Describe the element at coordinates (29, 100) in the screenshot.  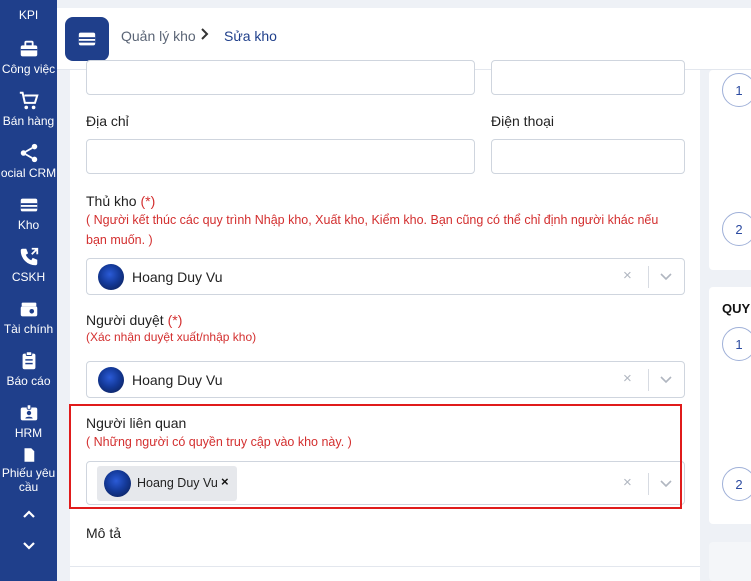
I see `cart-icon` at that location.